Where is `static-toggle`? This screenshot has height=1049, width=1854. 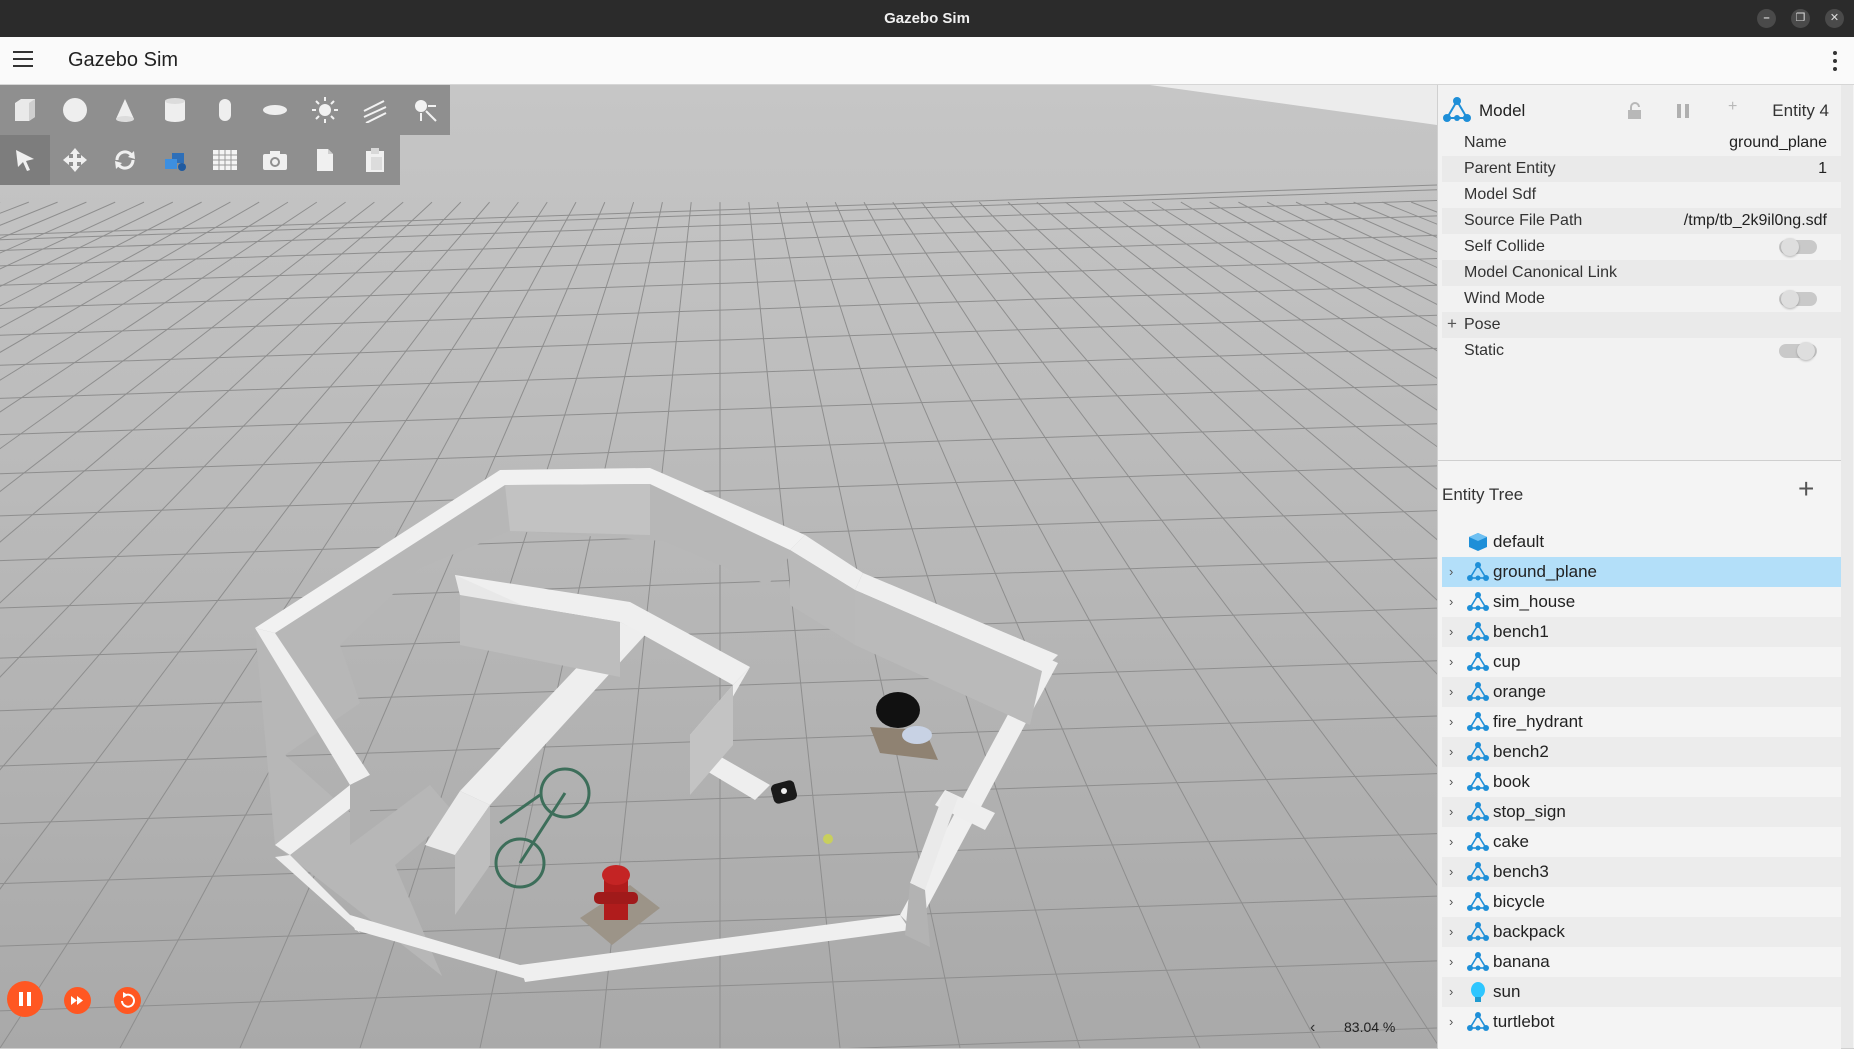
static-toggle is located at coordinates (1798, 351).